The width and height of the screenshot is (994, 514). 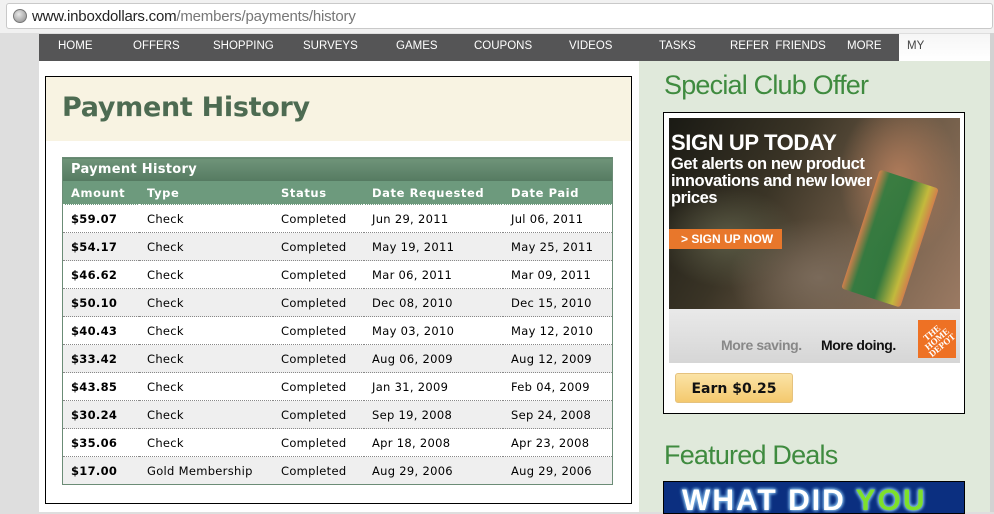 I want to click on cell-amount: $17.00, so click(x=100, y=470).